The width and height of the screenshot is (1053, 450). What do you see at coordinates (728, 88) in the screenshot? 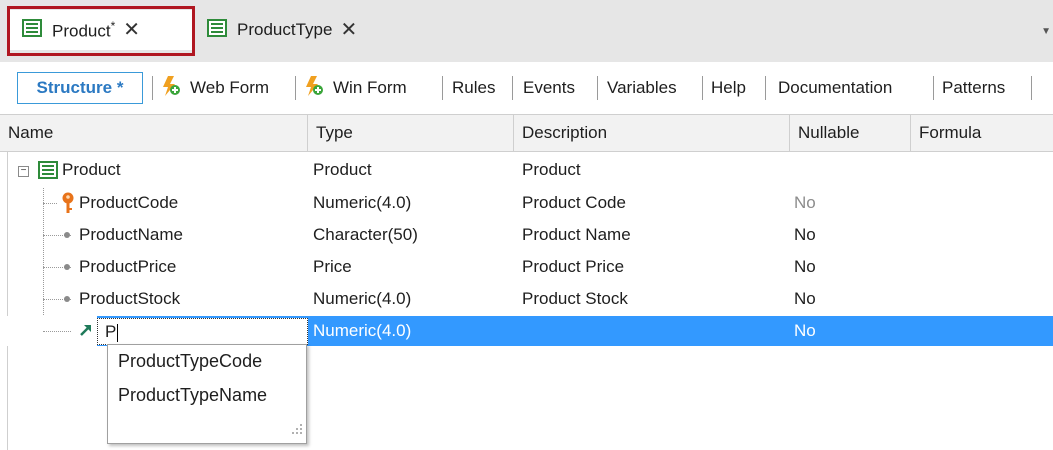
I see `tab-help: Help` at bounding box center [728, 88].